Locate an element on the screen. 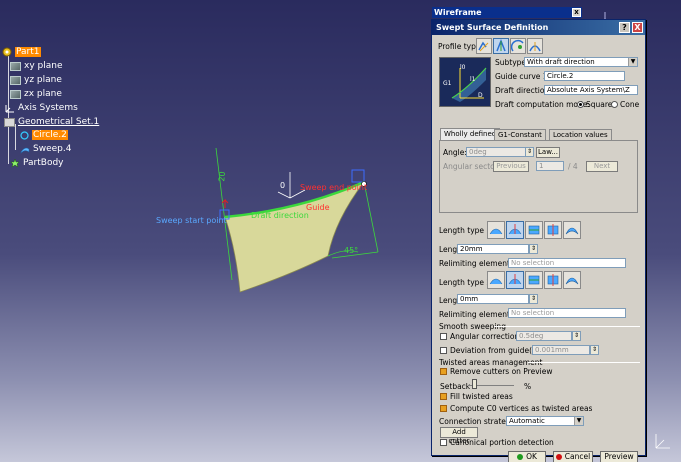 The height and width of the screenshot is (462, 681). angle-value-label: 45° is located at coordinates (351, 250).